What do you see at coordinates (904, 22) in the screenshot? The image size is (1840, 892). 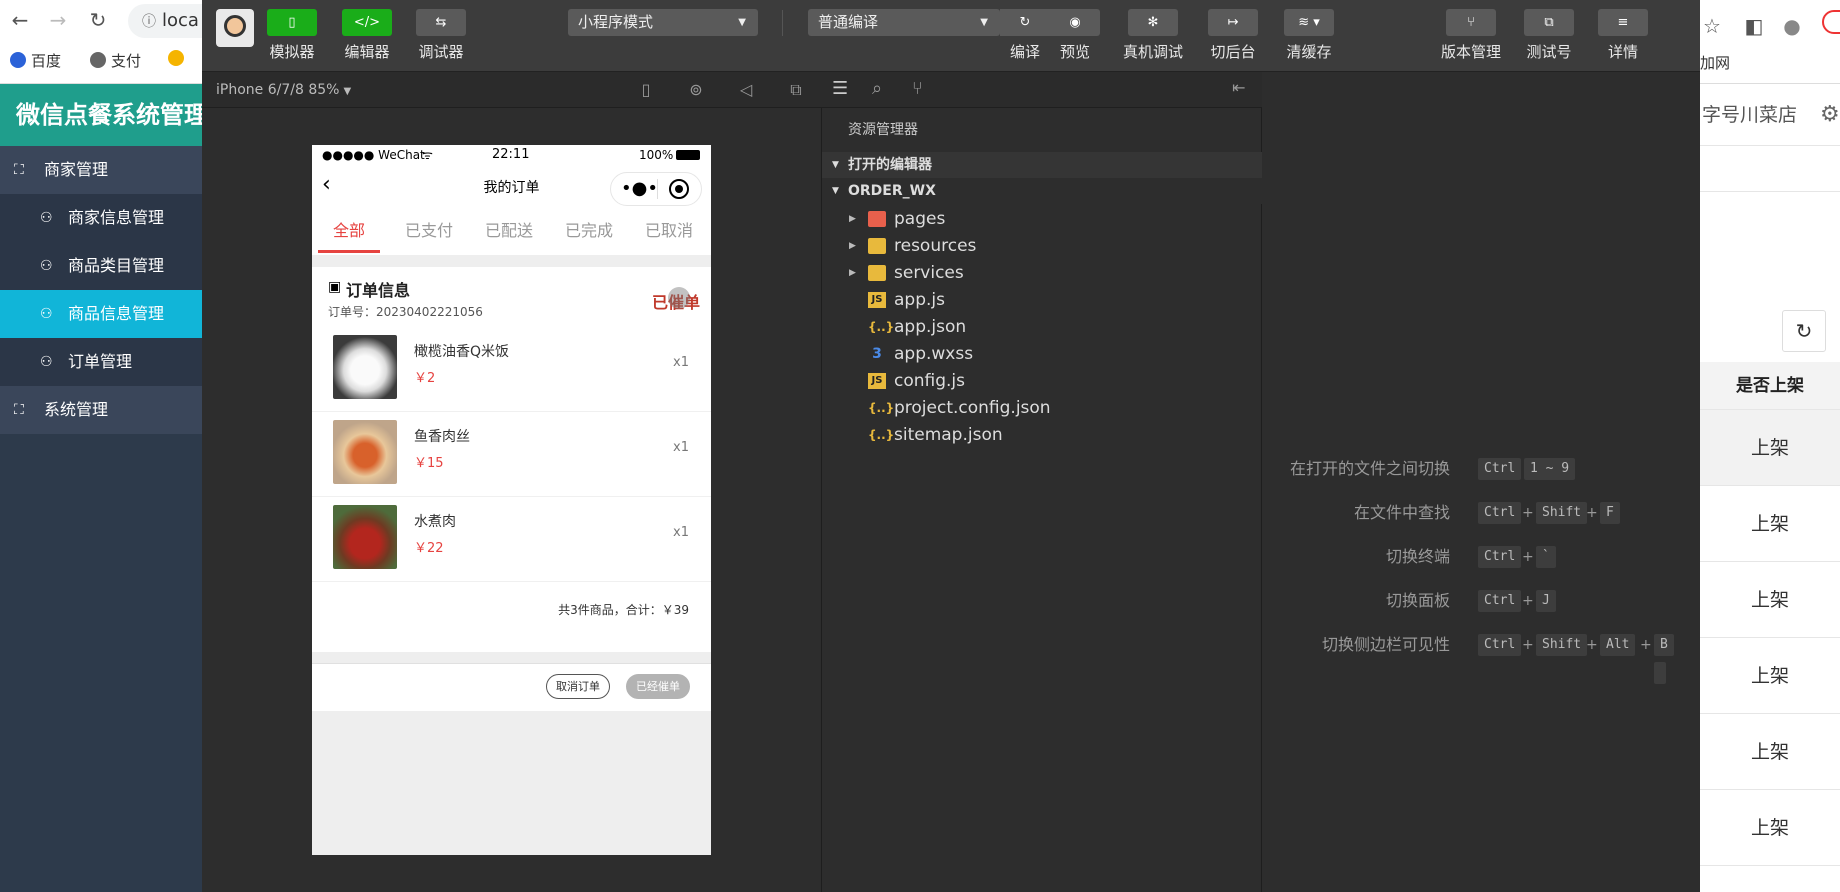 I see `compile-select: 普通编译 ▼` at bounding box center [904, 22].